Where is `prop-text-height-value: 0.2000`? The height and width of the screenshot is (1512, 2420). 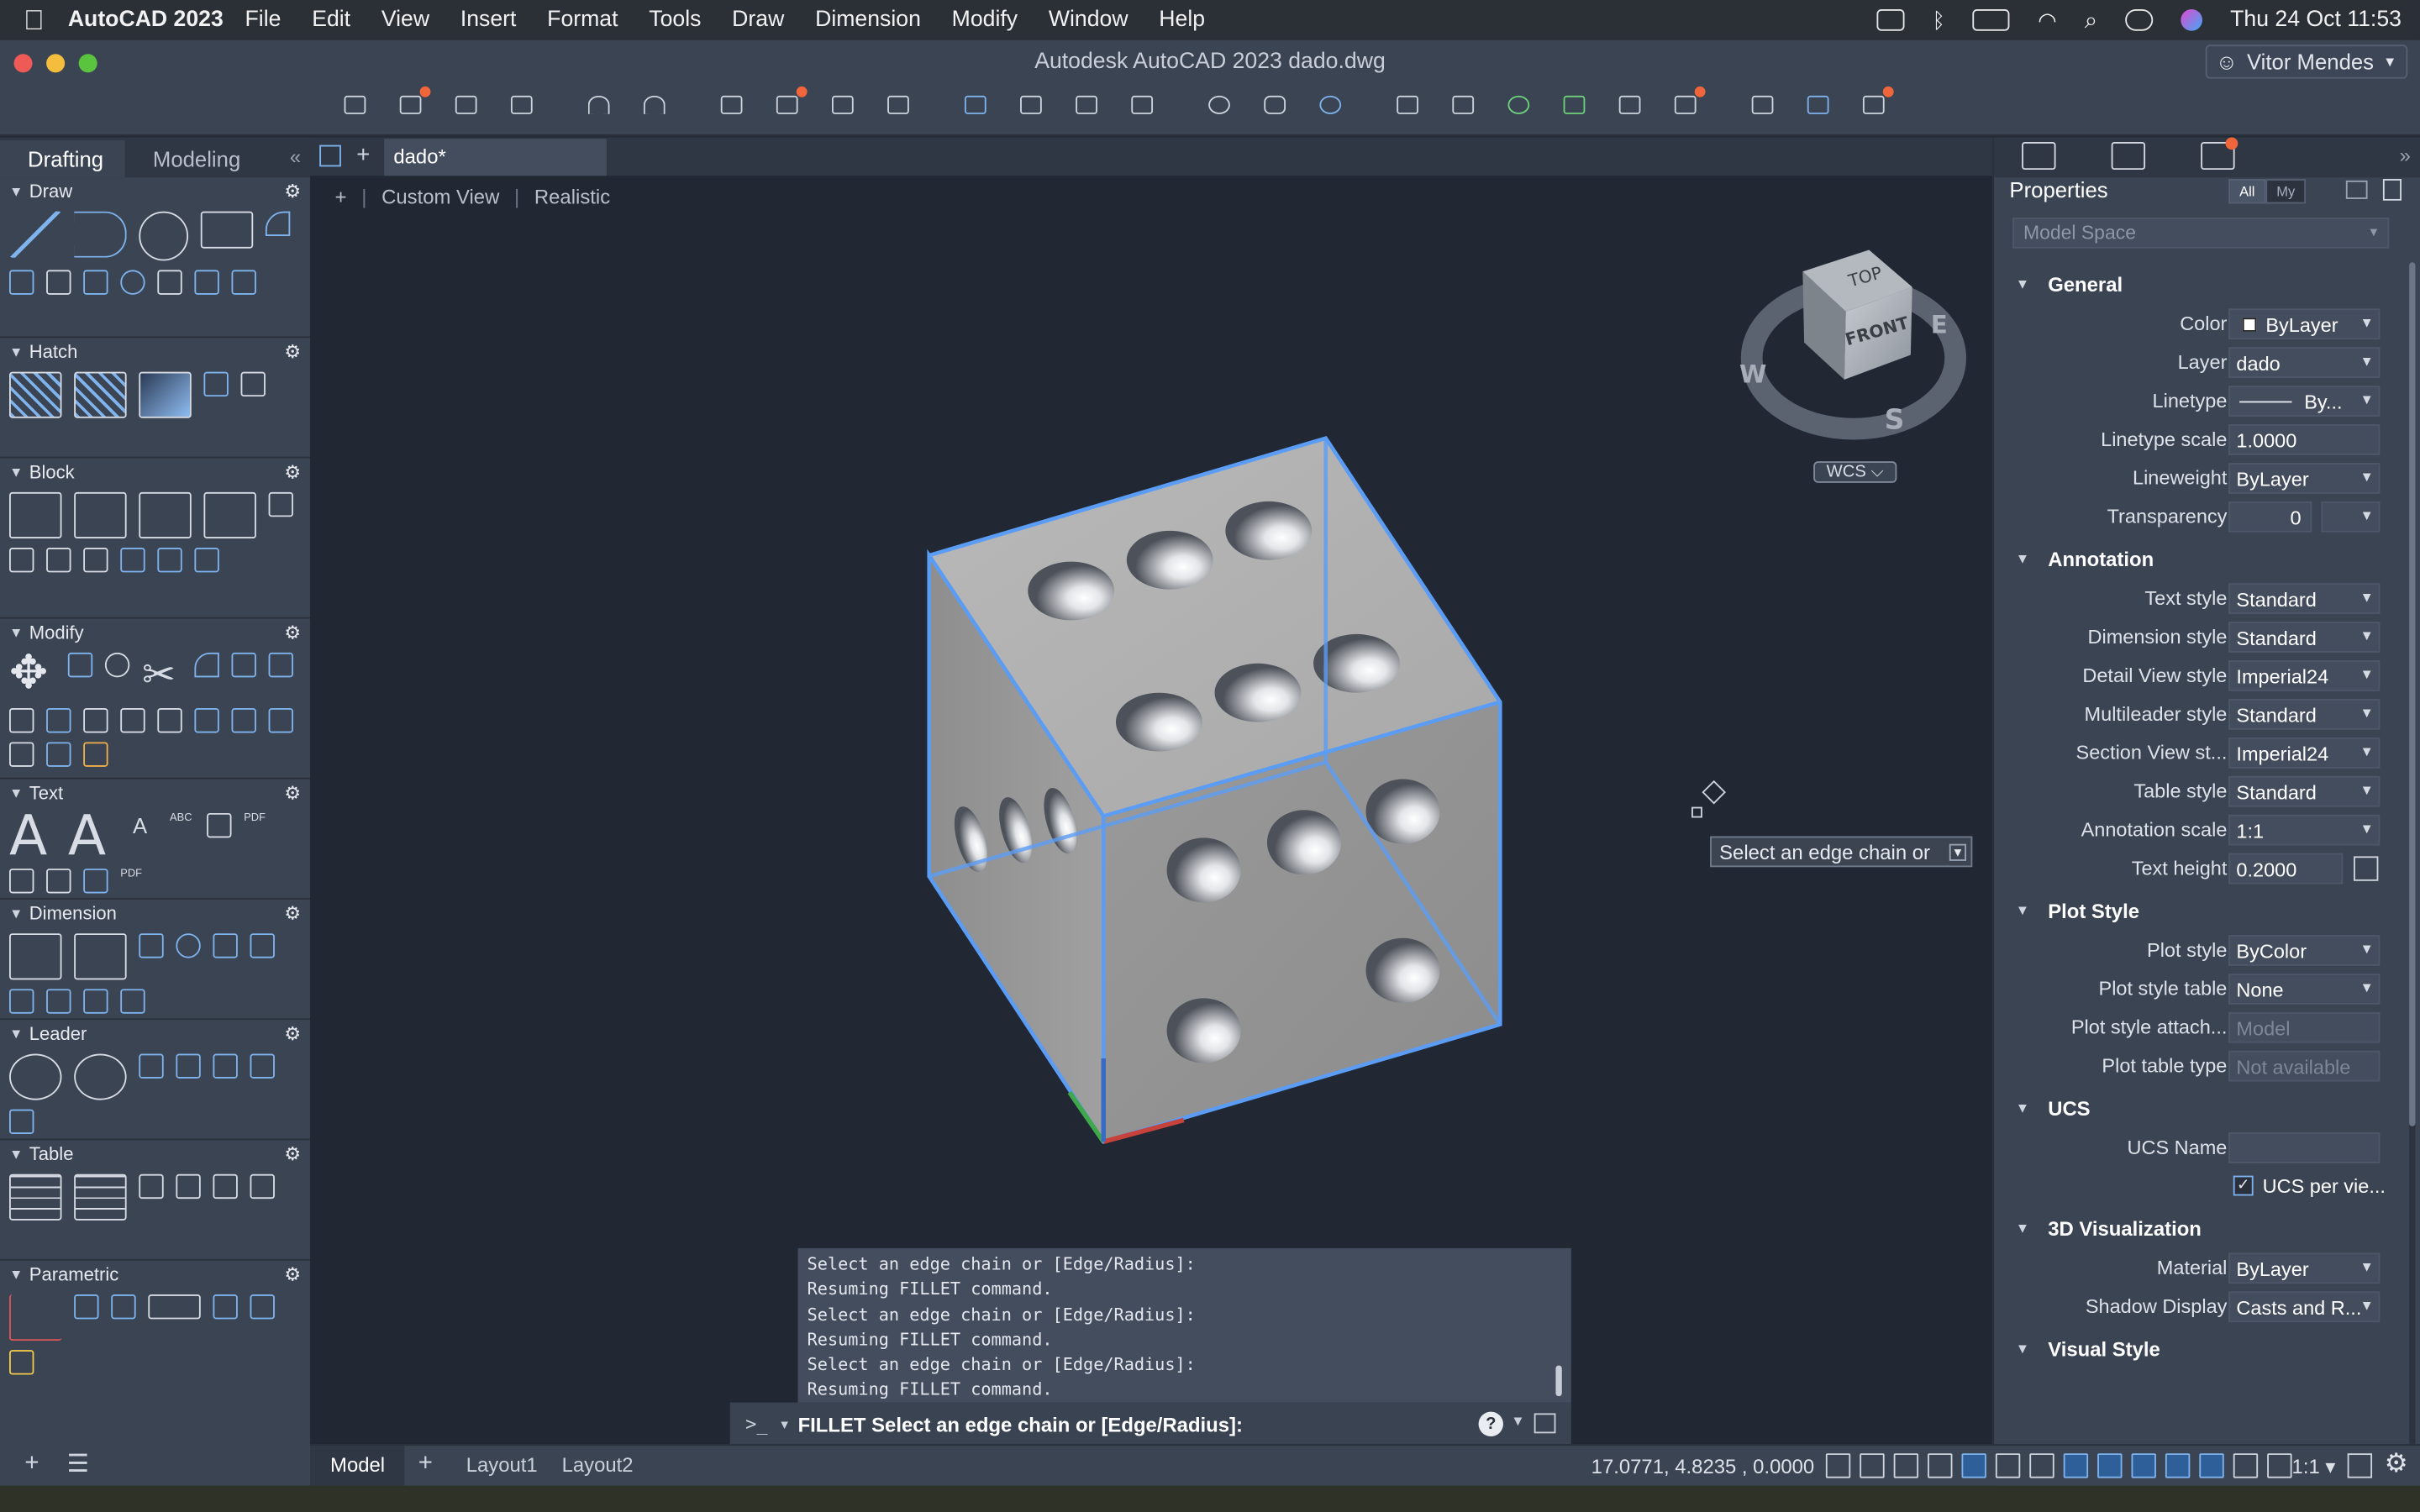
prop-text-height-value: 0.2000 is located at coordinates (2286, 869).